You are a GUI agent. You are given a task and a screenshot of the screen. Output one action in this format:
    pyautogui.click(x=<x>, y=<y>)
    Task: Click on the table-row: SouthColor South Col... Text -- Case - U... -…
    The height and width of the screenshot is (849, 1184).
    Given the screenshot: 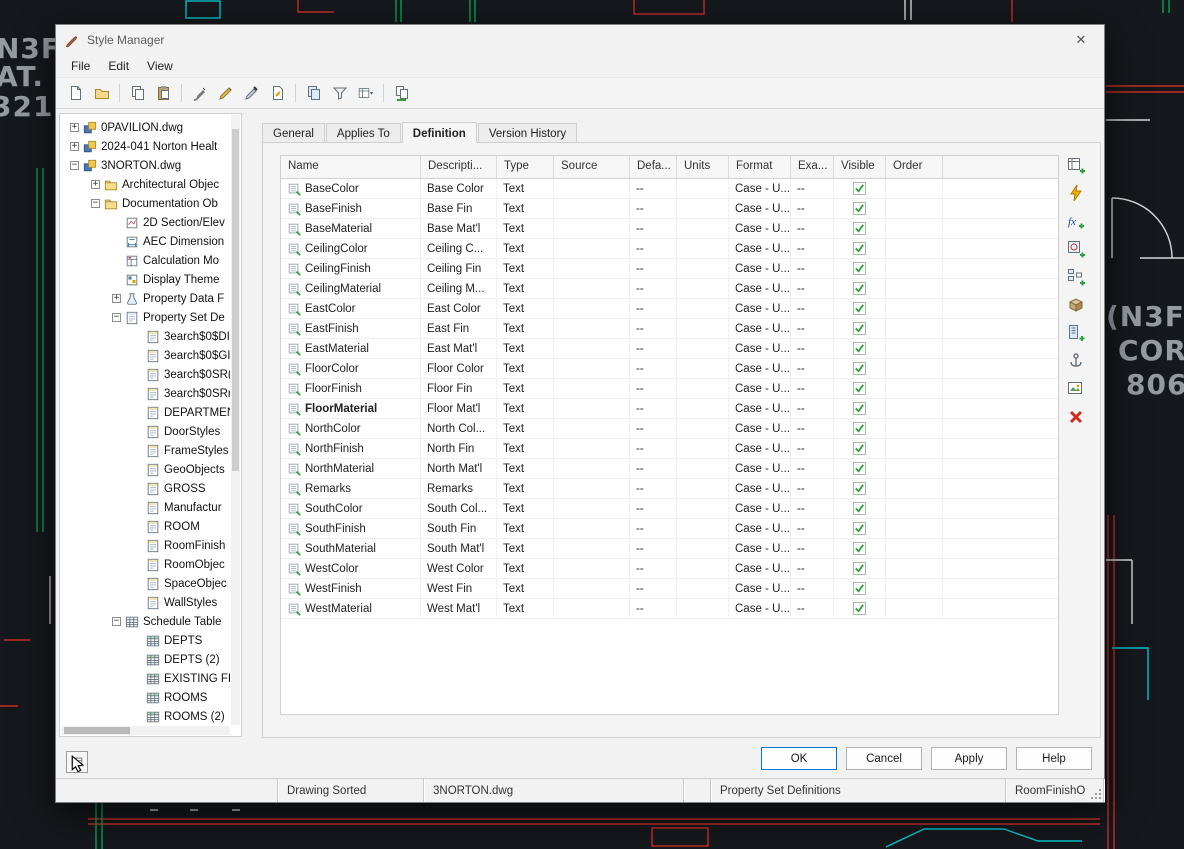 What is the action you would take?
    pyautogui.click(x=669, y=509)
    